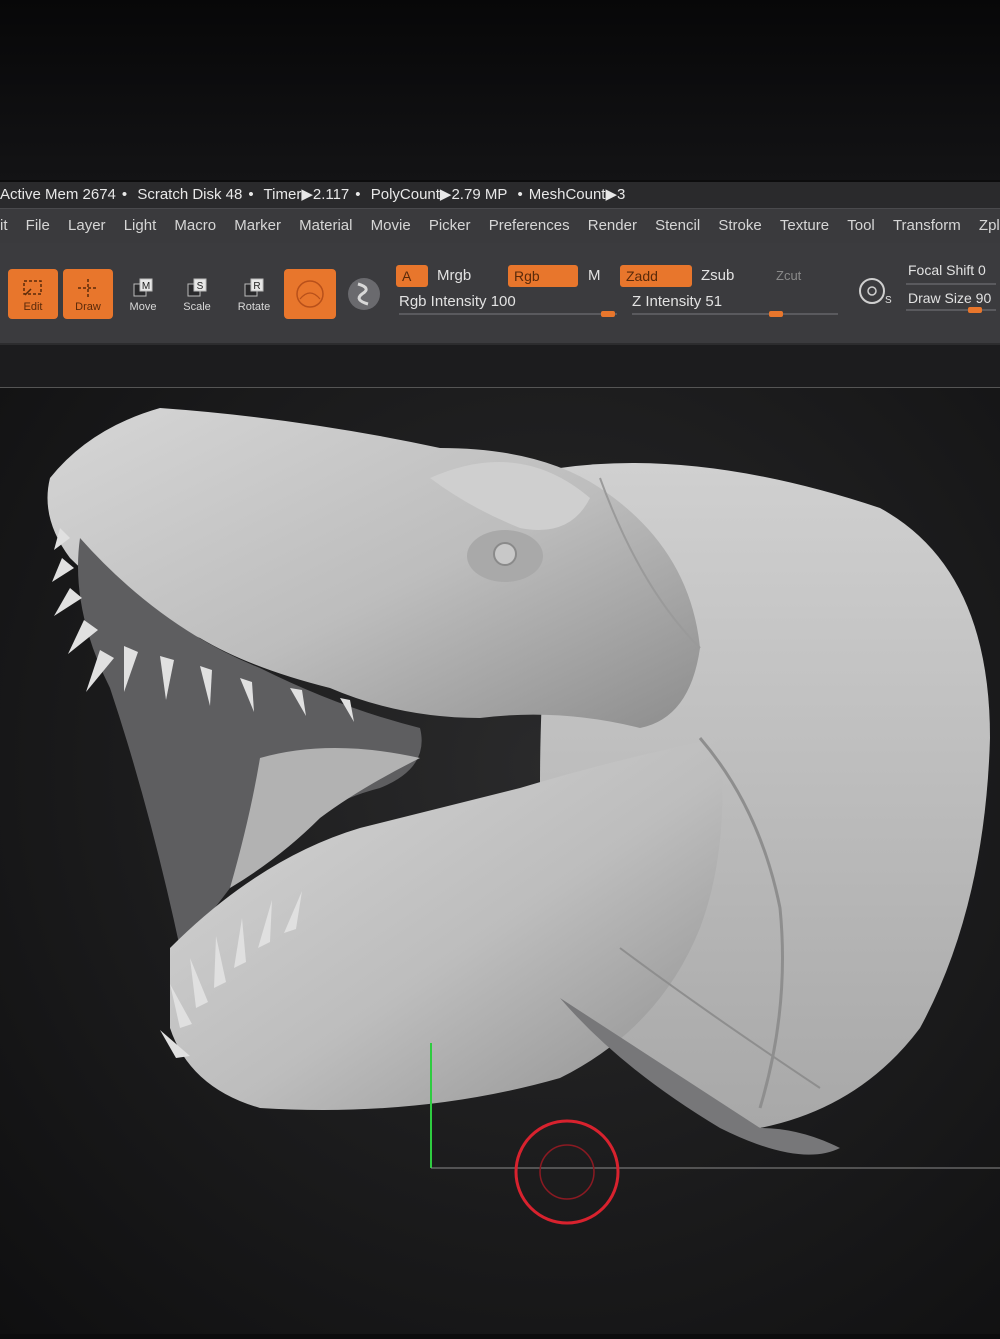 The image size is (1000, 1339). What do you see at coordinates (543, 276) in the screenshot?
I see `rgb-toggle: Rgb` at bounding box center [543, 276].